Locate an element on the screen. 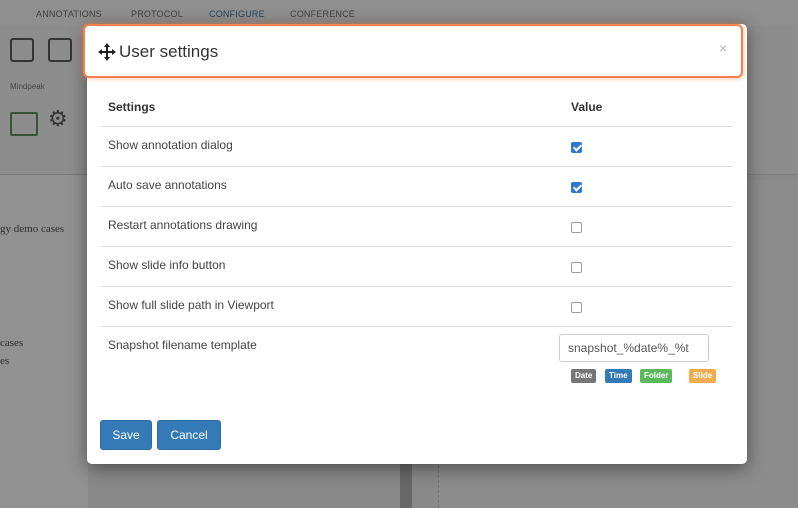  table-row: Restart annotations drawing is located at coordinates (417, 226).